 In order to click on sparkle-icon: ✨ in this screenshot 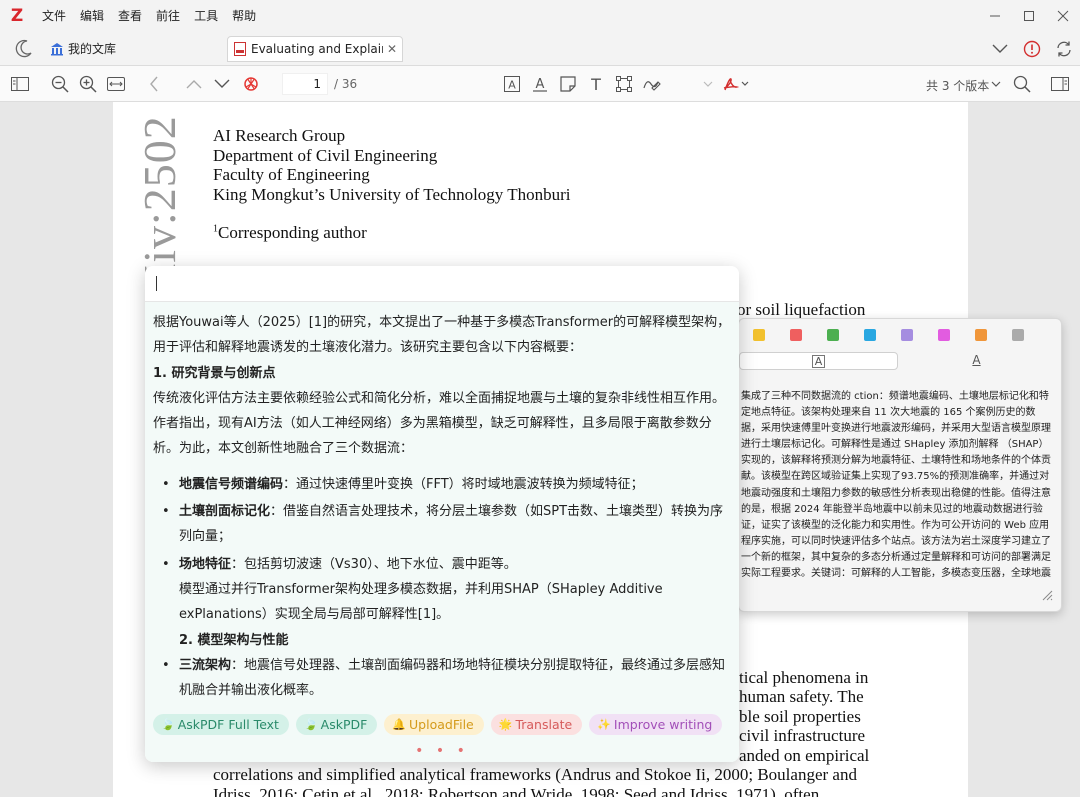, I will do `click(604, 724)`.